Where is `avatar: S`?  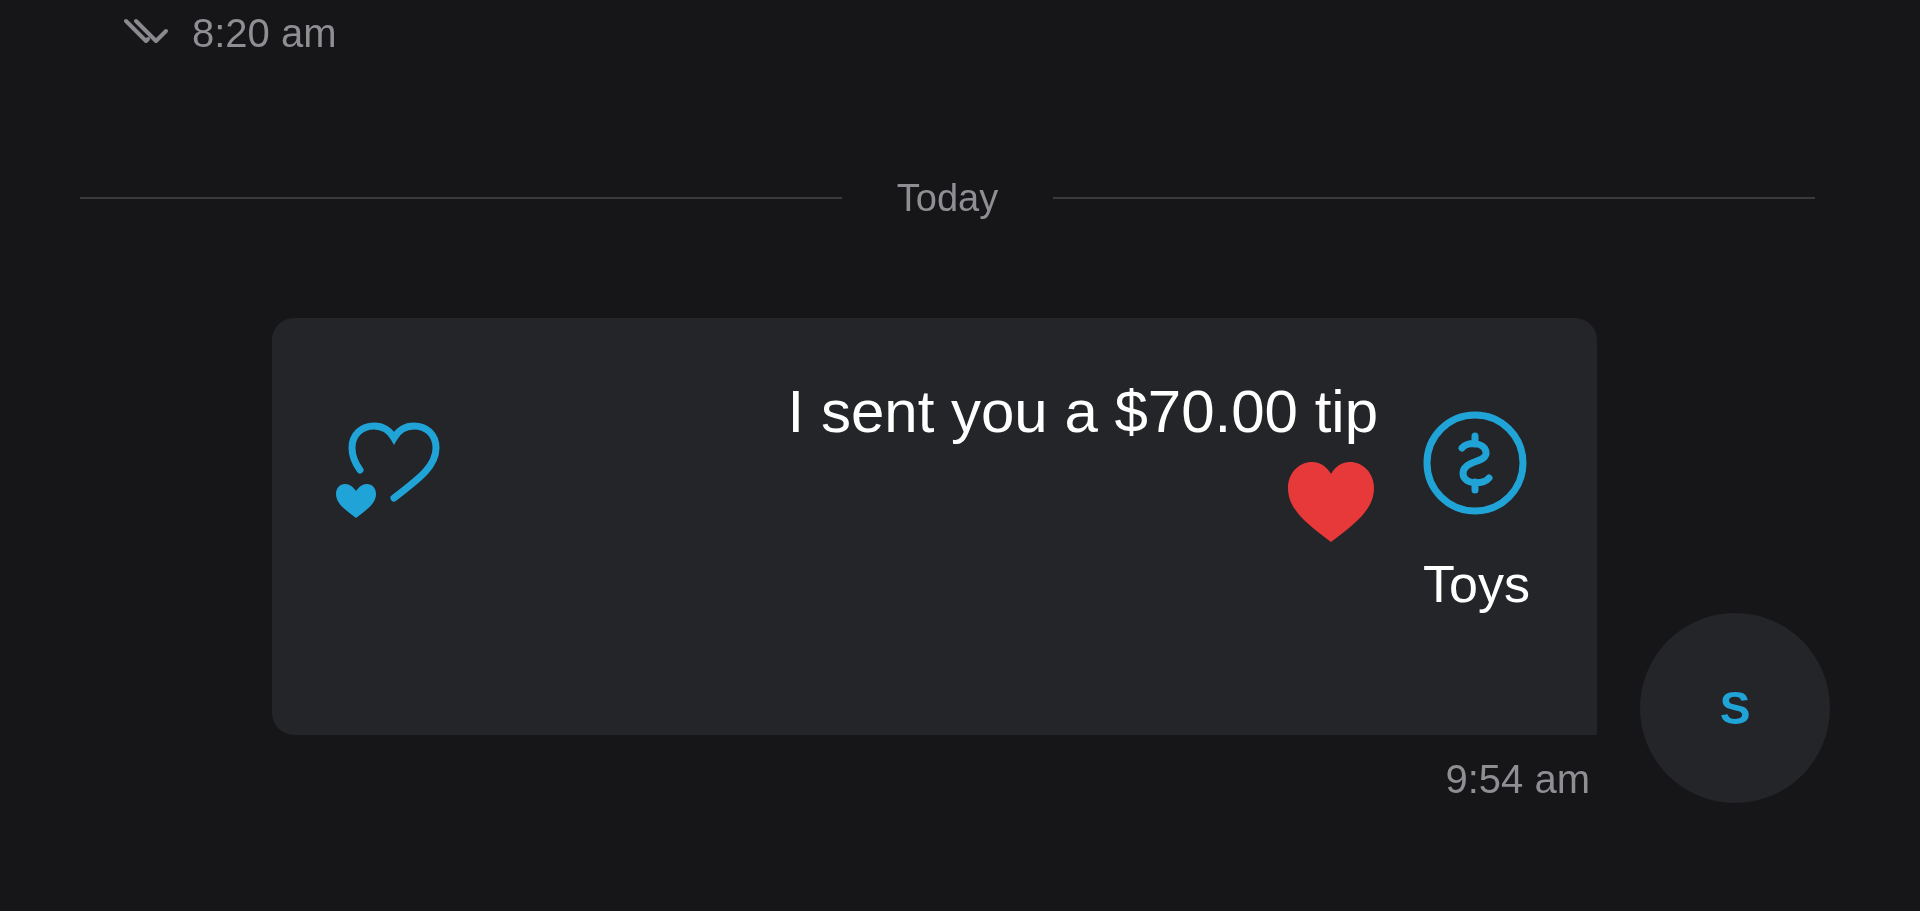
avatar: S is located at coordinates (1735, 708).